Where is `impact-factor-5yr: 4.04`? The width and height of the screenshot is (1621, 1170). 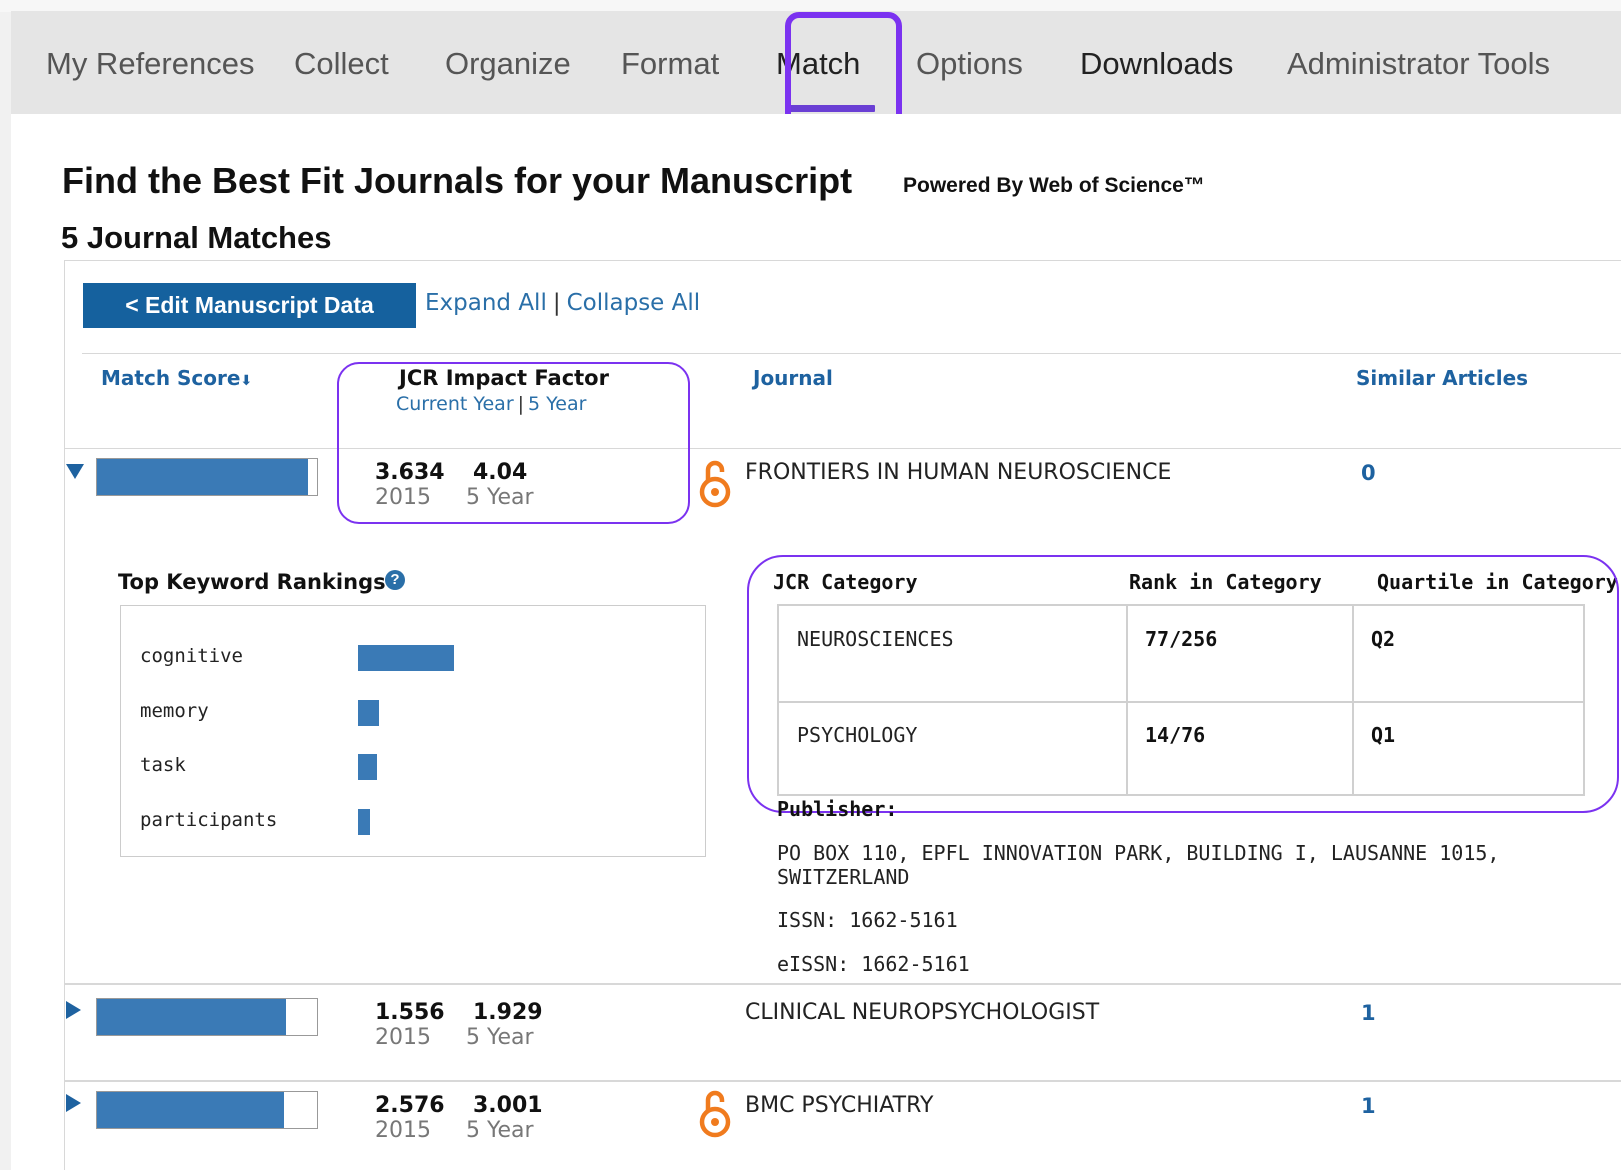
impact-factor-5yr: 4.04 is located at coordinates (500, 472).